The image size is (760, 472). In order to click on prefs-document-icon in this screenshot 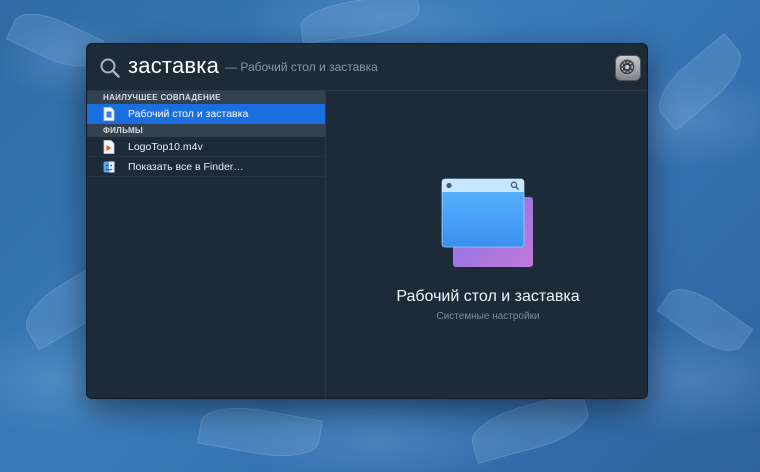, I will do `click(109, 113)`.